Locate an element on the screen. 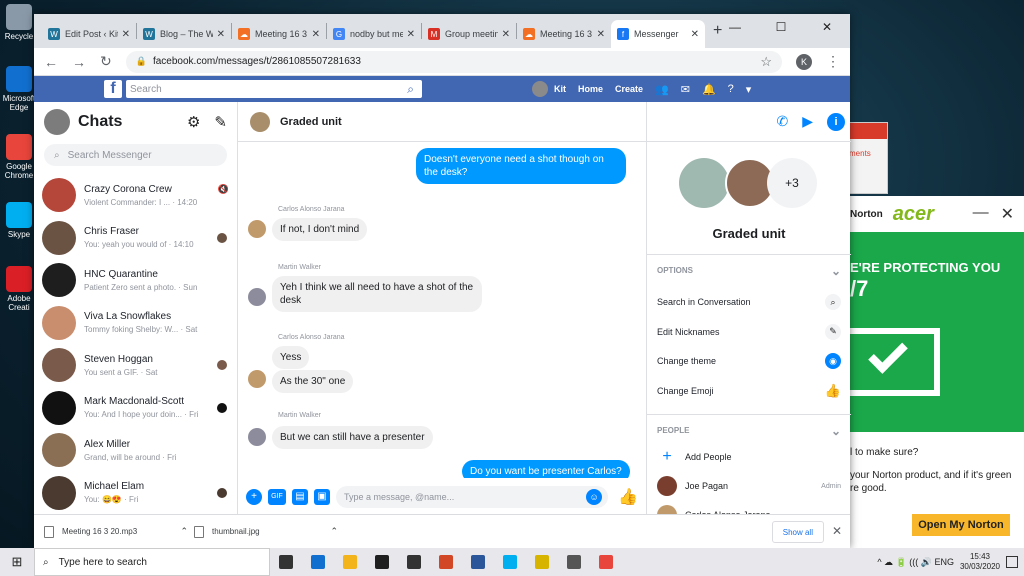 The width and height of the screenshot is (1024, 576). close-button: ✕ is located at coordinates (827, 27).